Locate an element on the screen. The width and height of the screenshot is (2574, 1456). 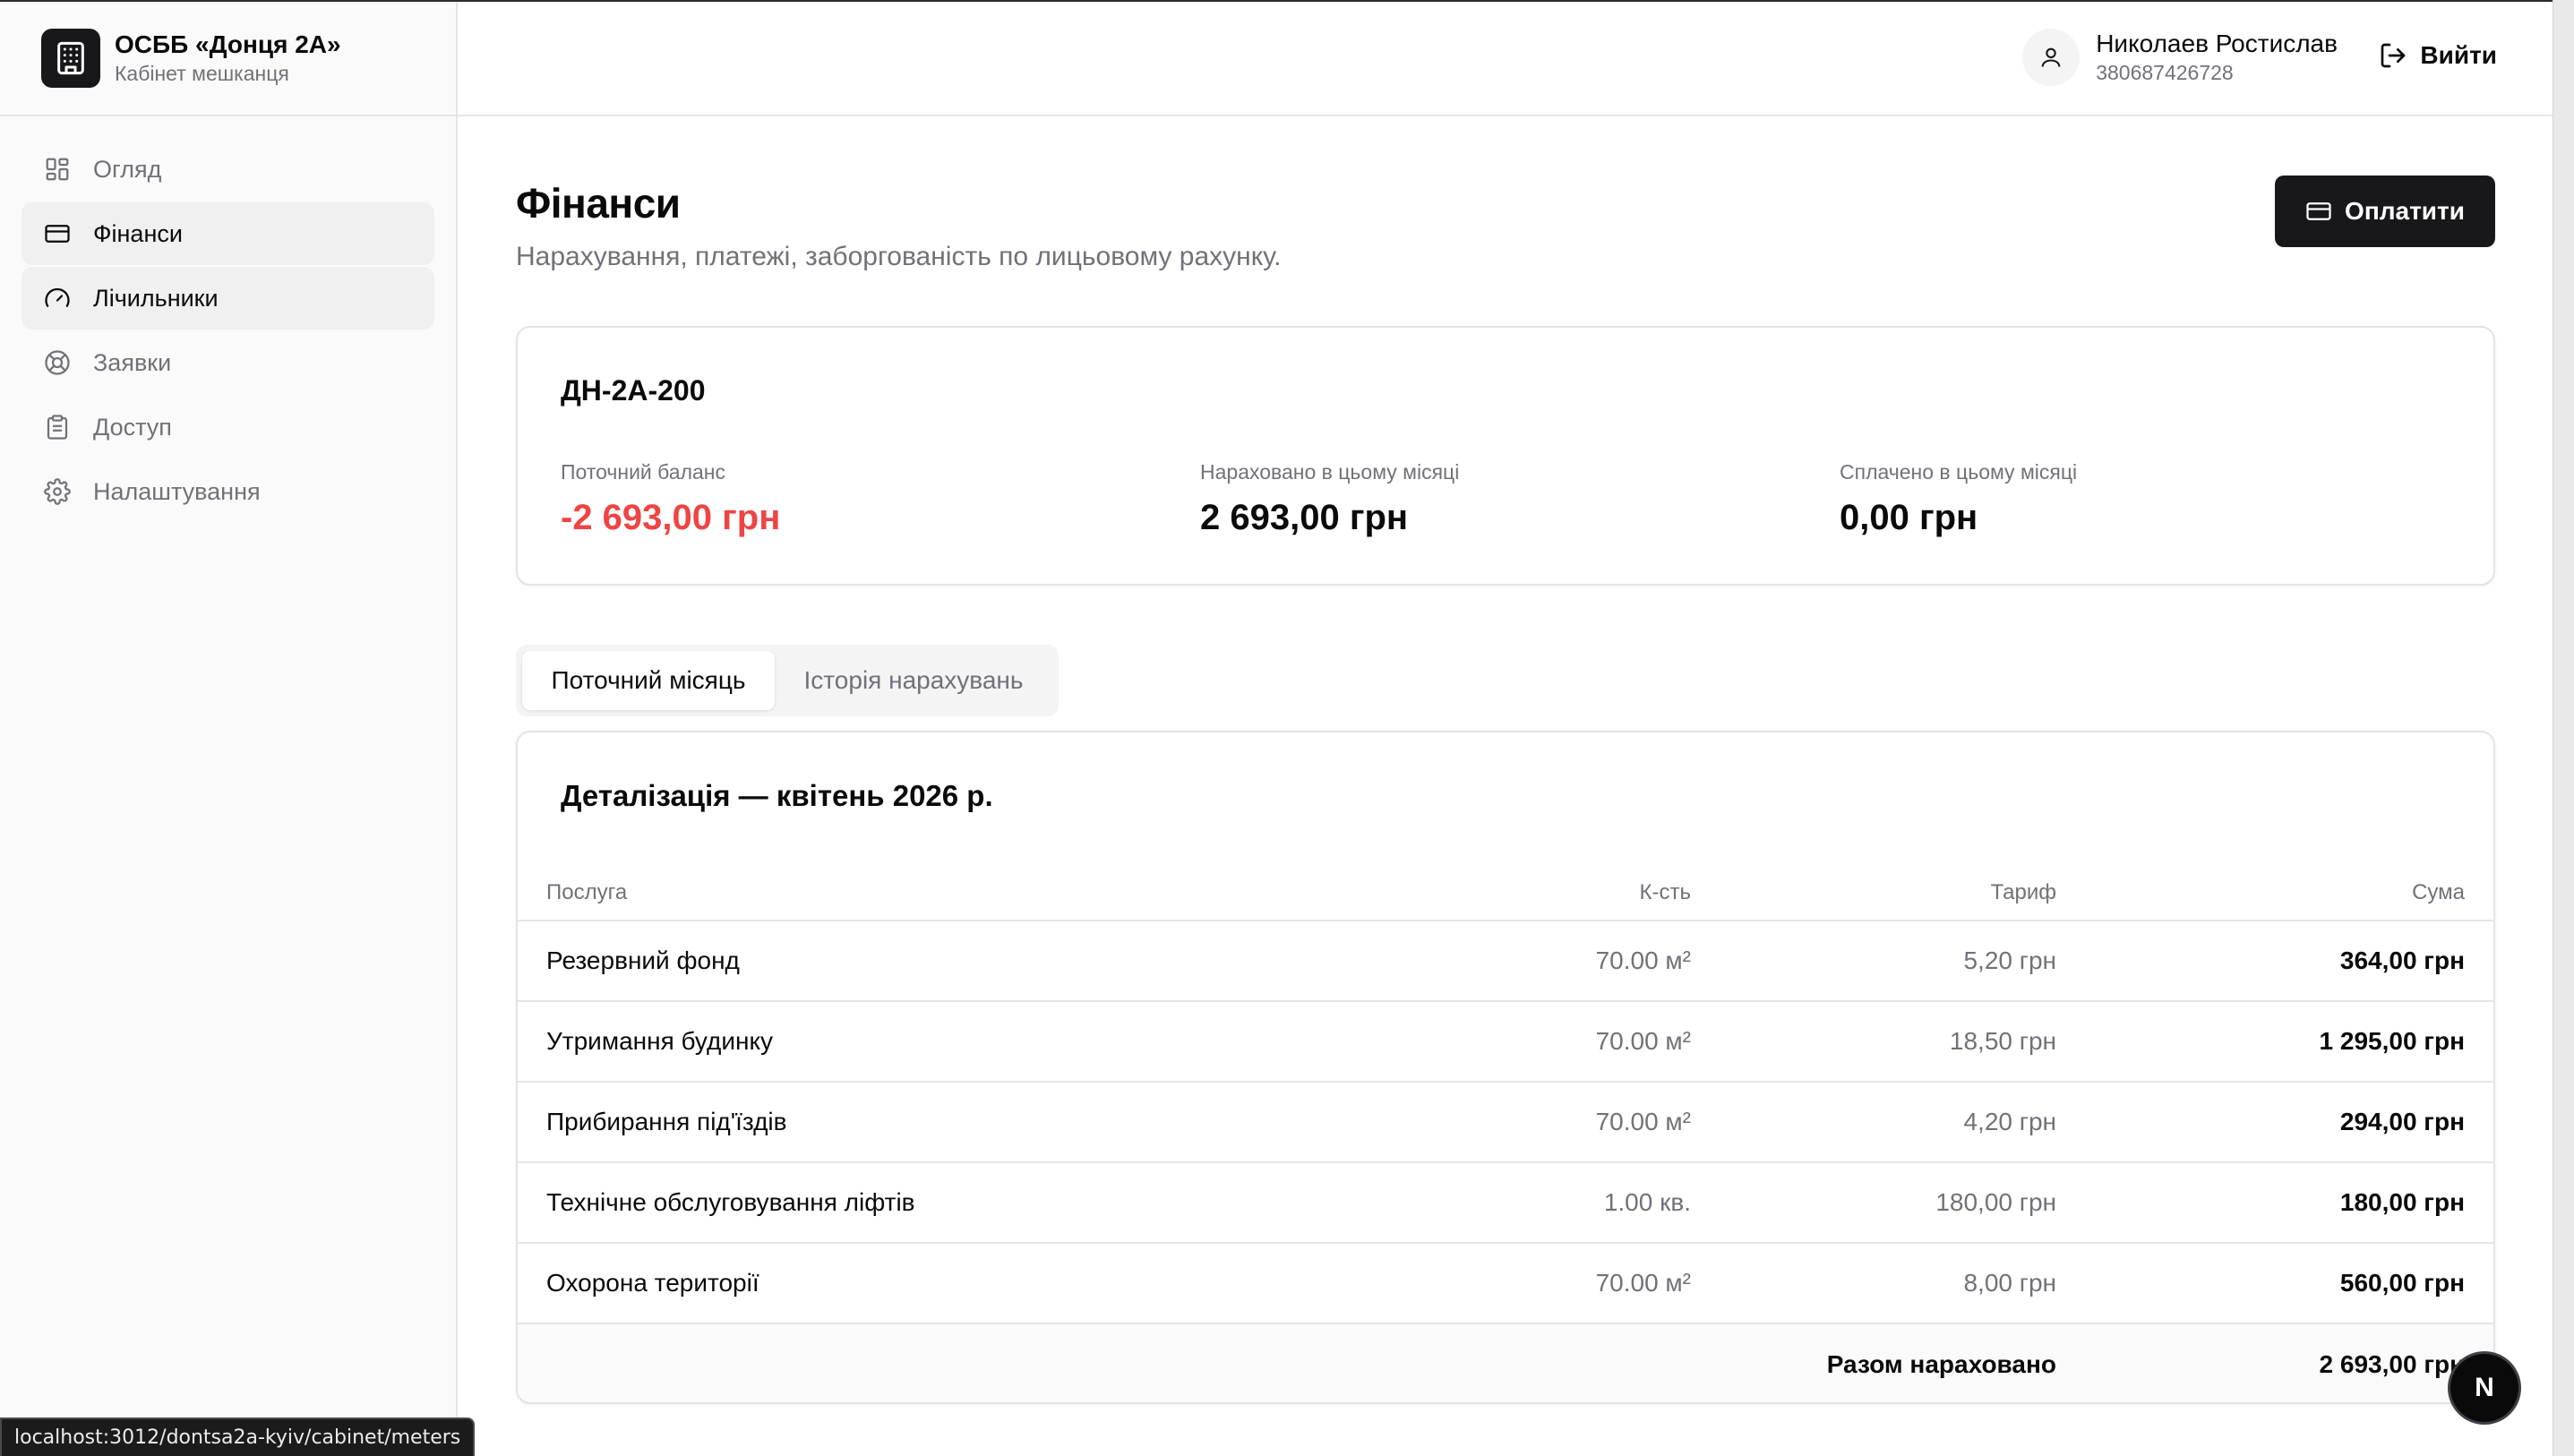
amount: 364,00 грн is located at coordinates (2274, 961).